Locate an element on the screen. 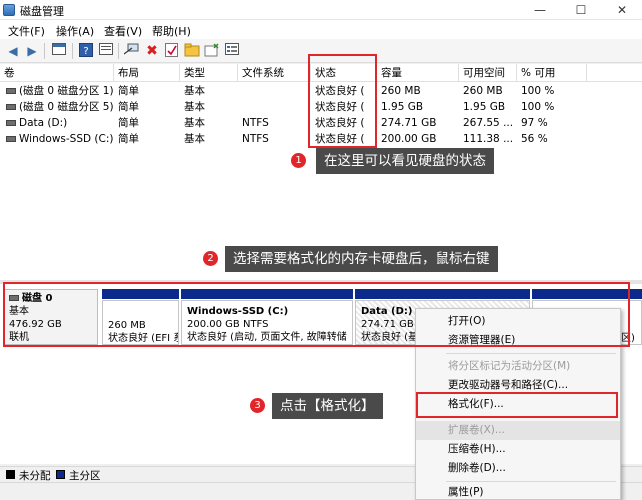 This screenshot has height=500, width=642. folder-icon is located at coordinates (192, 51).